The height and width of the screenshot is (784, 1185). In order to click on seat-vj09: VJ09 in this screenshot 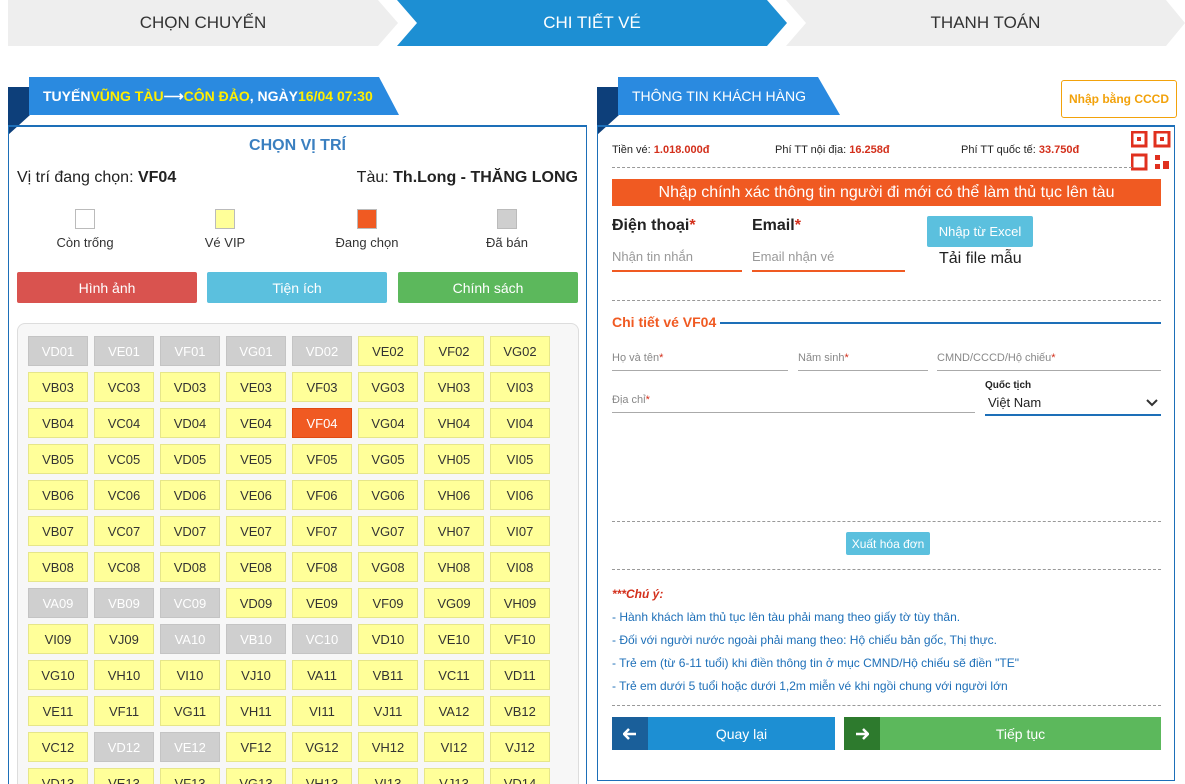, I will do `click(124, 639)`.